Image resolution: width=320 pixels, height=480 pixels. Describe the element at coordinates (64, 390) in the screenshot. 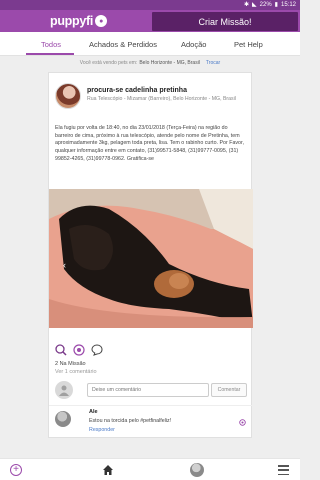

I see `current-user-avatar` at that location.